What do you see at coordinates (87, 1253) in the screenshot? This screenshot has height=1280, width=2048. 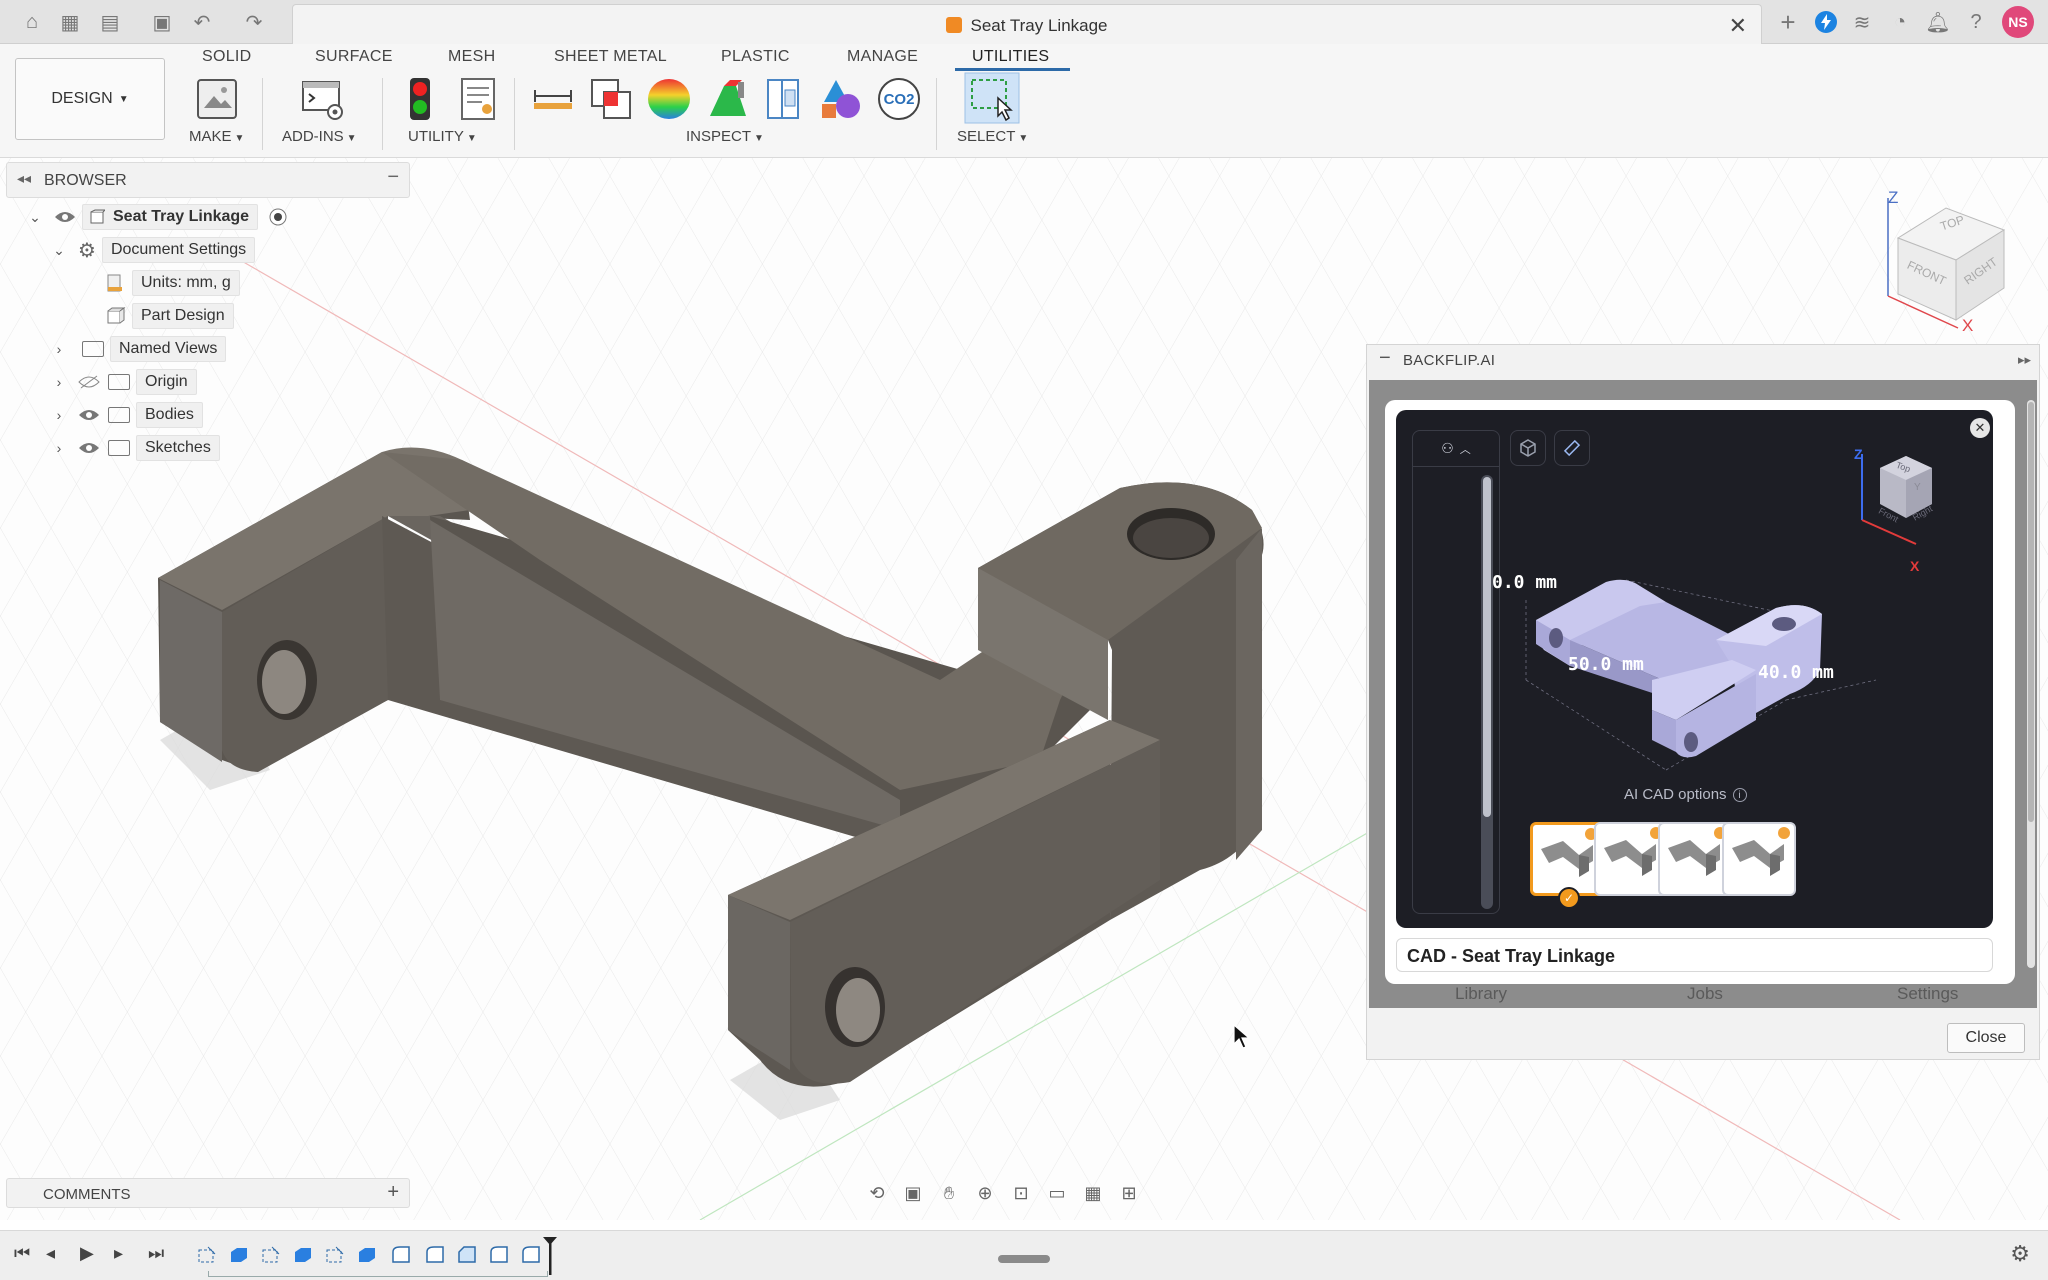 I see `play-icon: ▶` at bounding box center [87, 1253].